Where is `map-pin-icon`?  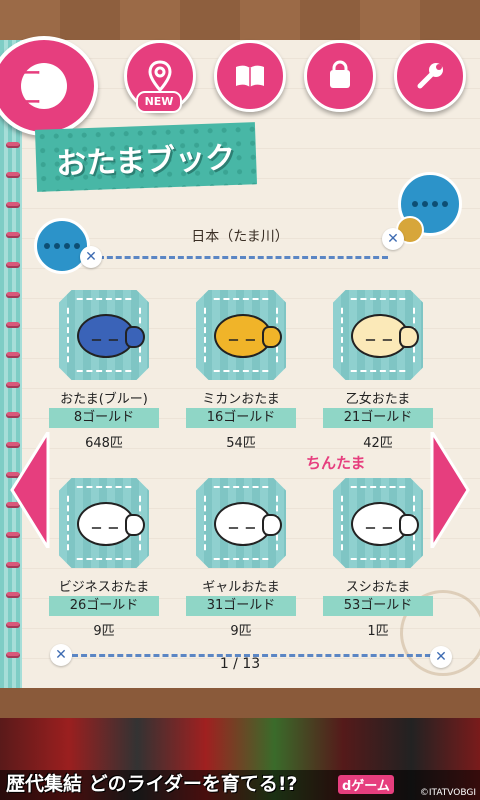
map-pin-icon is located at coordinates (160, 76).